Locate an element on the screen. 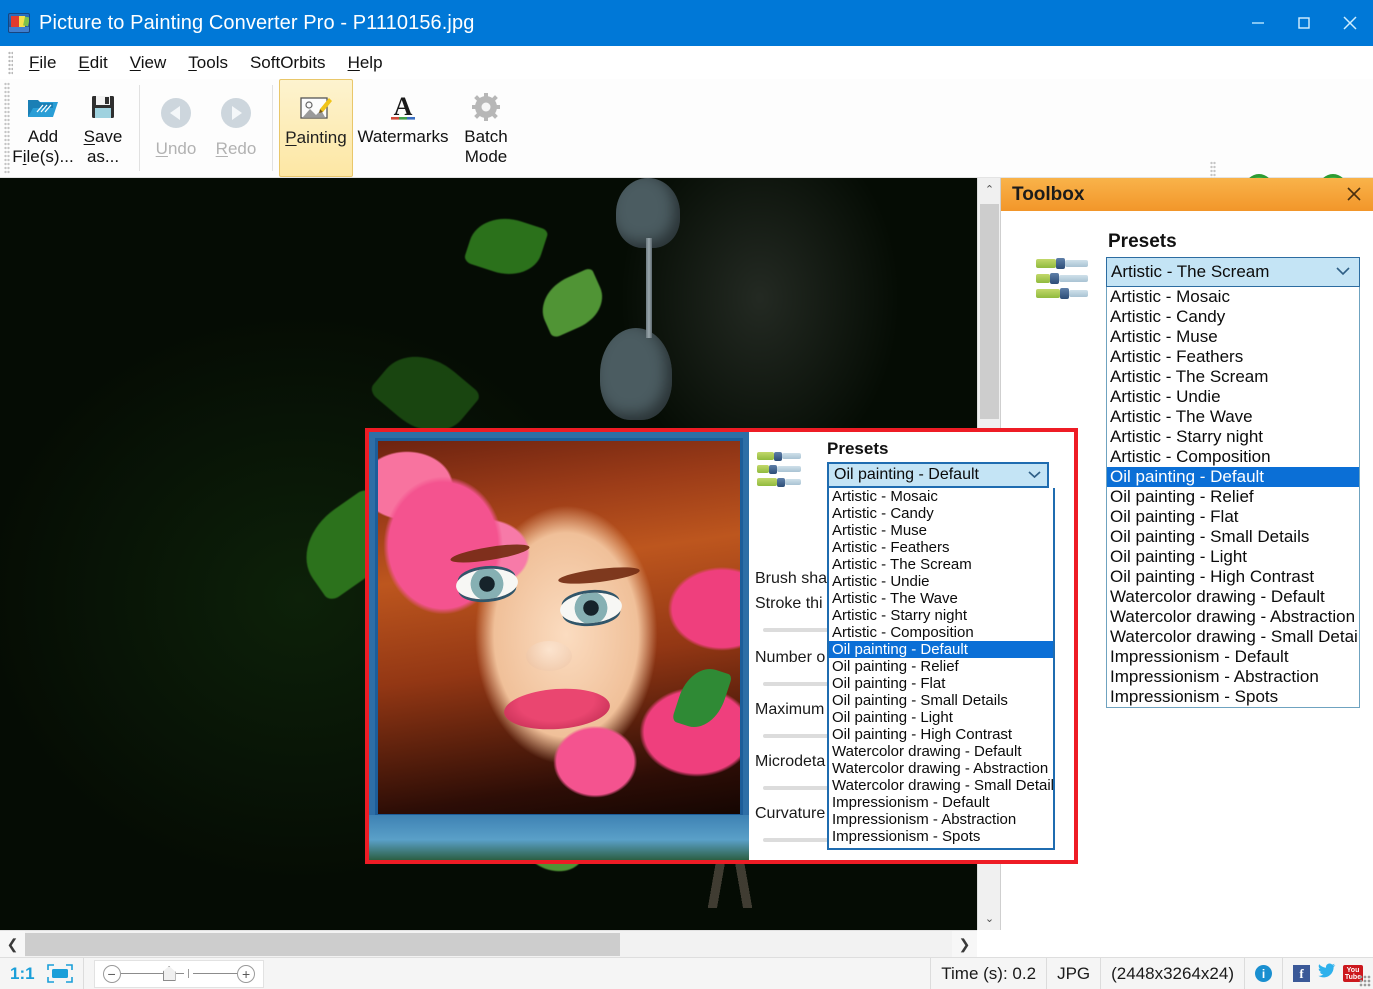 The image size is (1373, 989). menu-item-file: File is located at coordinates (42, 63).